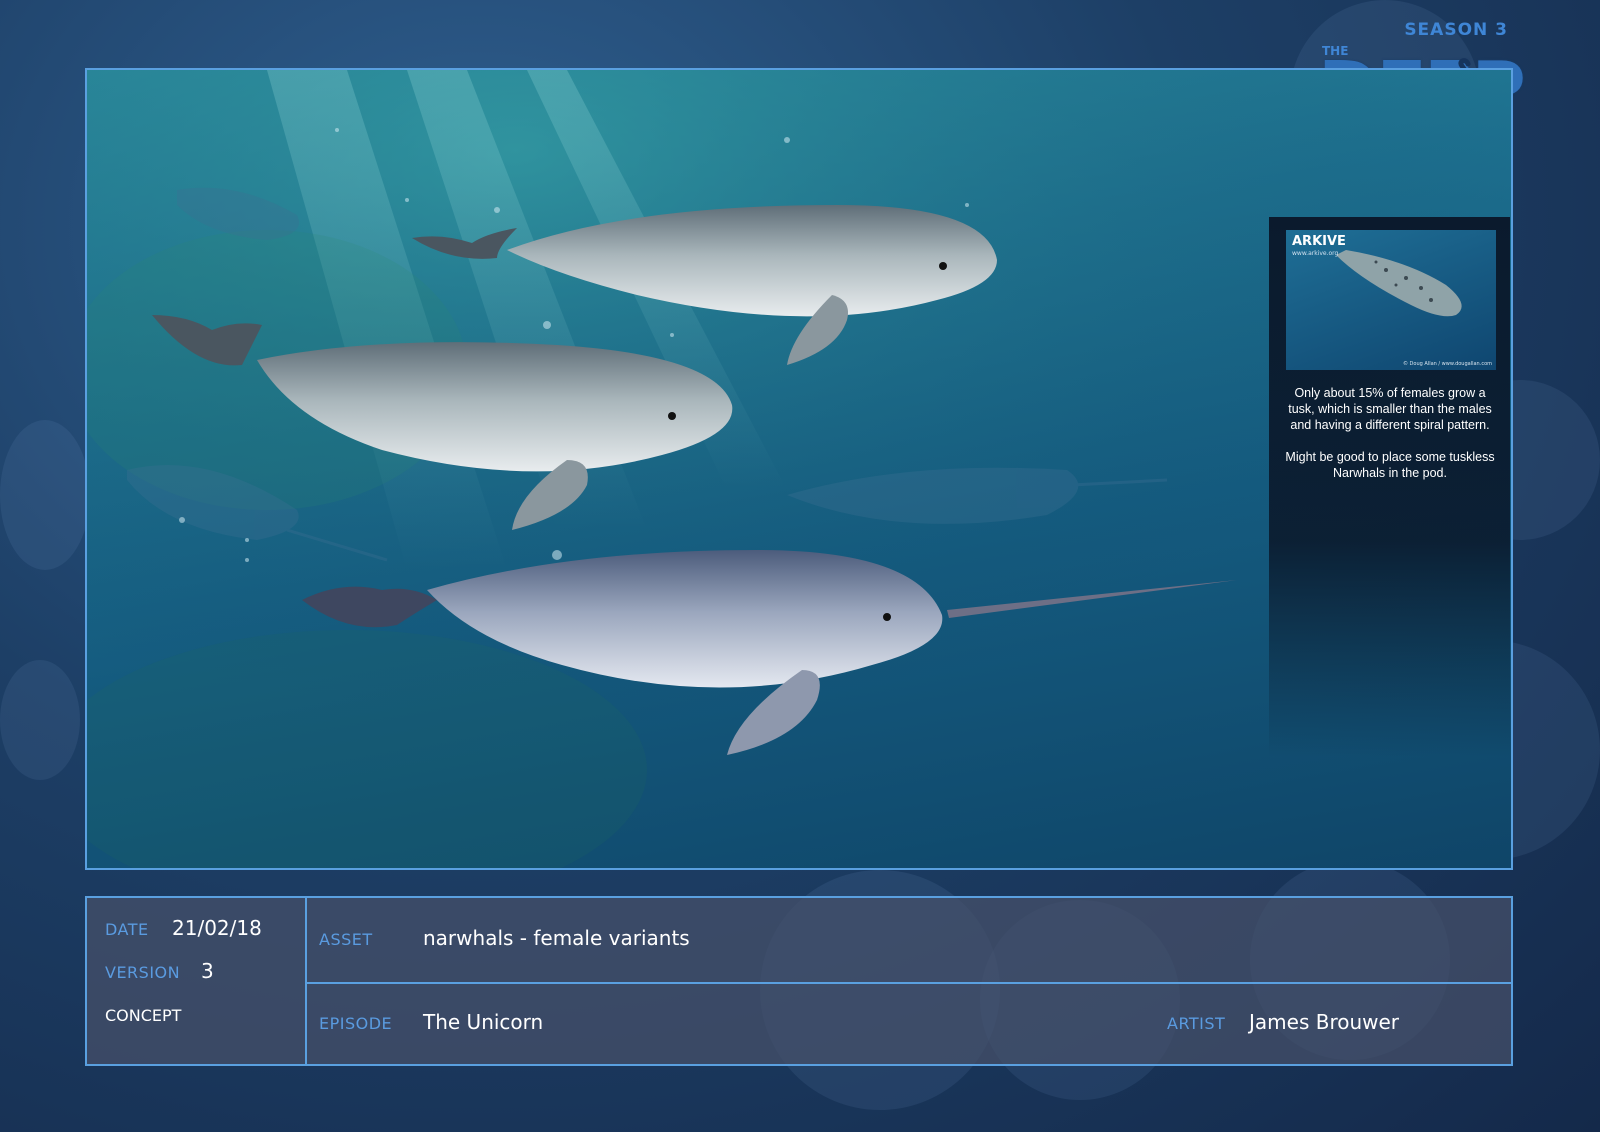 The height and width of the screenshot is (1132, 1600). What do you see at coordinates (556, 938) in the screenshot?
I see `asset-value: narwhals - female variants` at bounding box center [556, 938].